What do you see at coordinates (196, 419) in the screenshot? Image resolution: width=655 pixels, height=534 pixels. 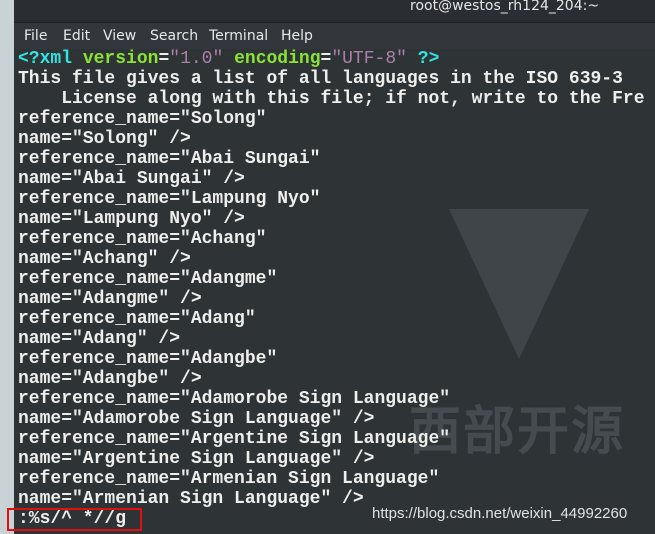 I see `file-line: name="Adamorobe Sign Language" />` at bounding box center [196, 419].